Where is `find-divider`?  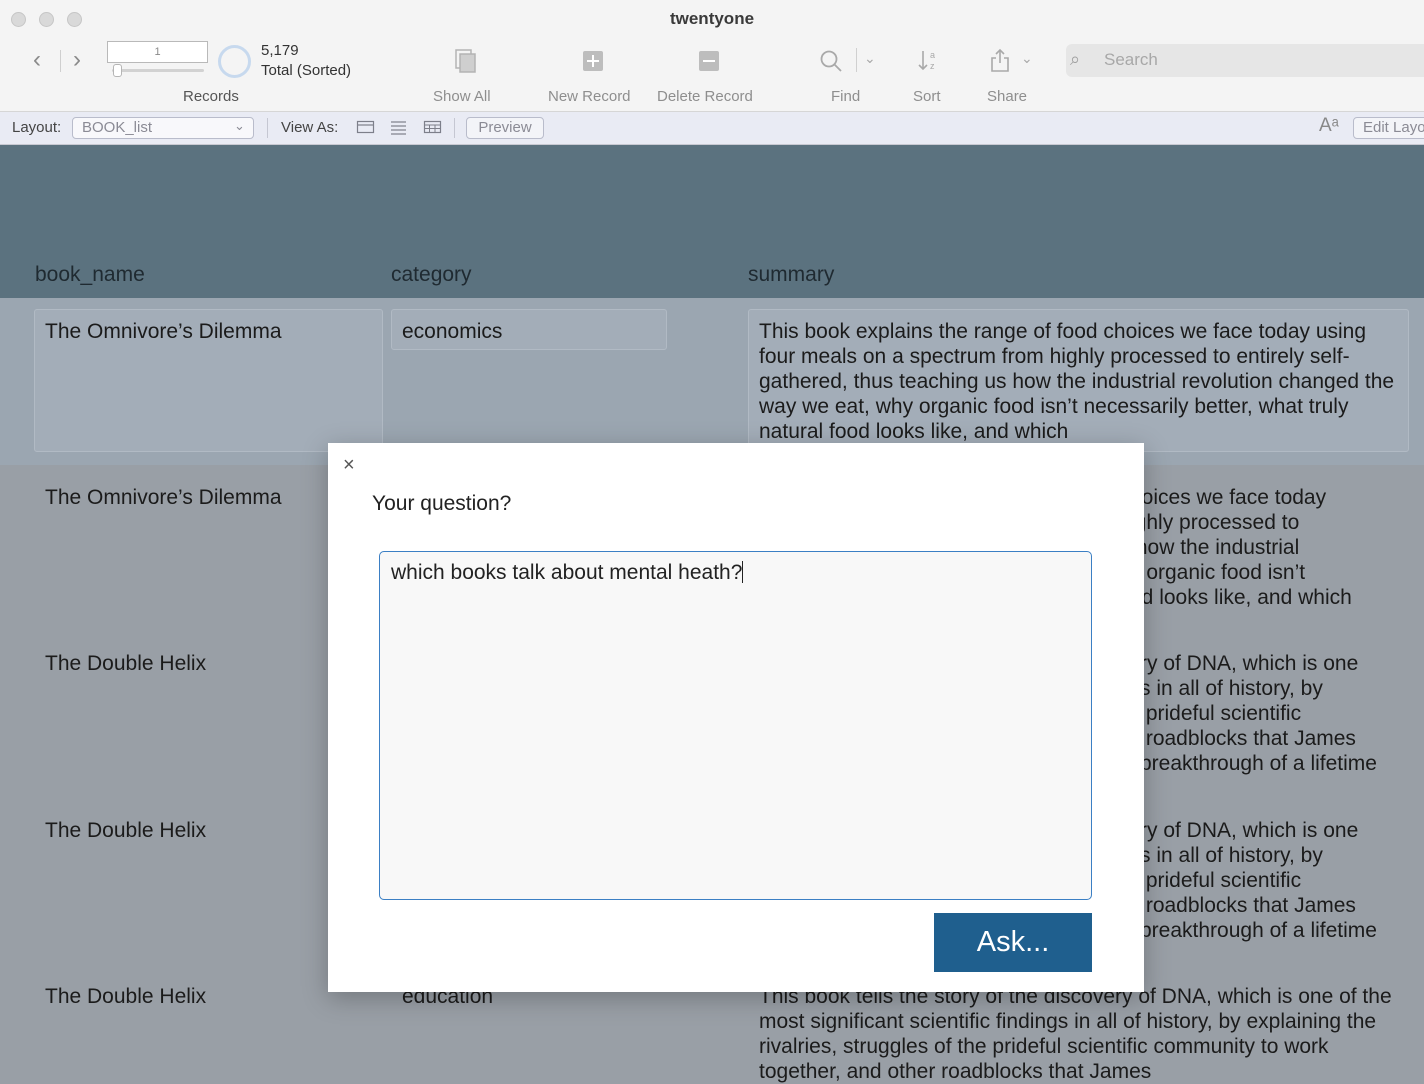 find-divider is located at coordinates (856, 60).